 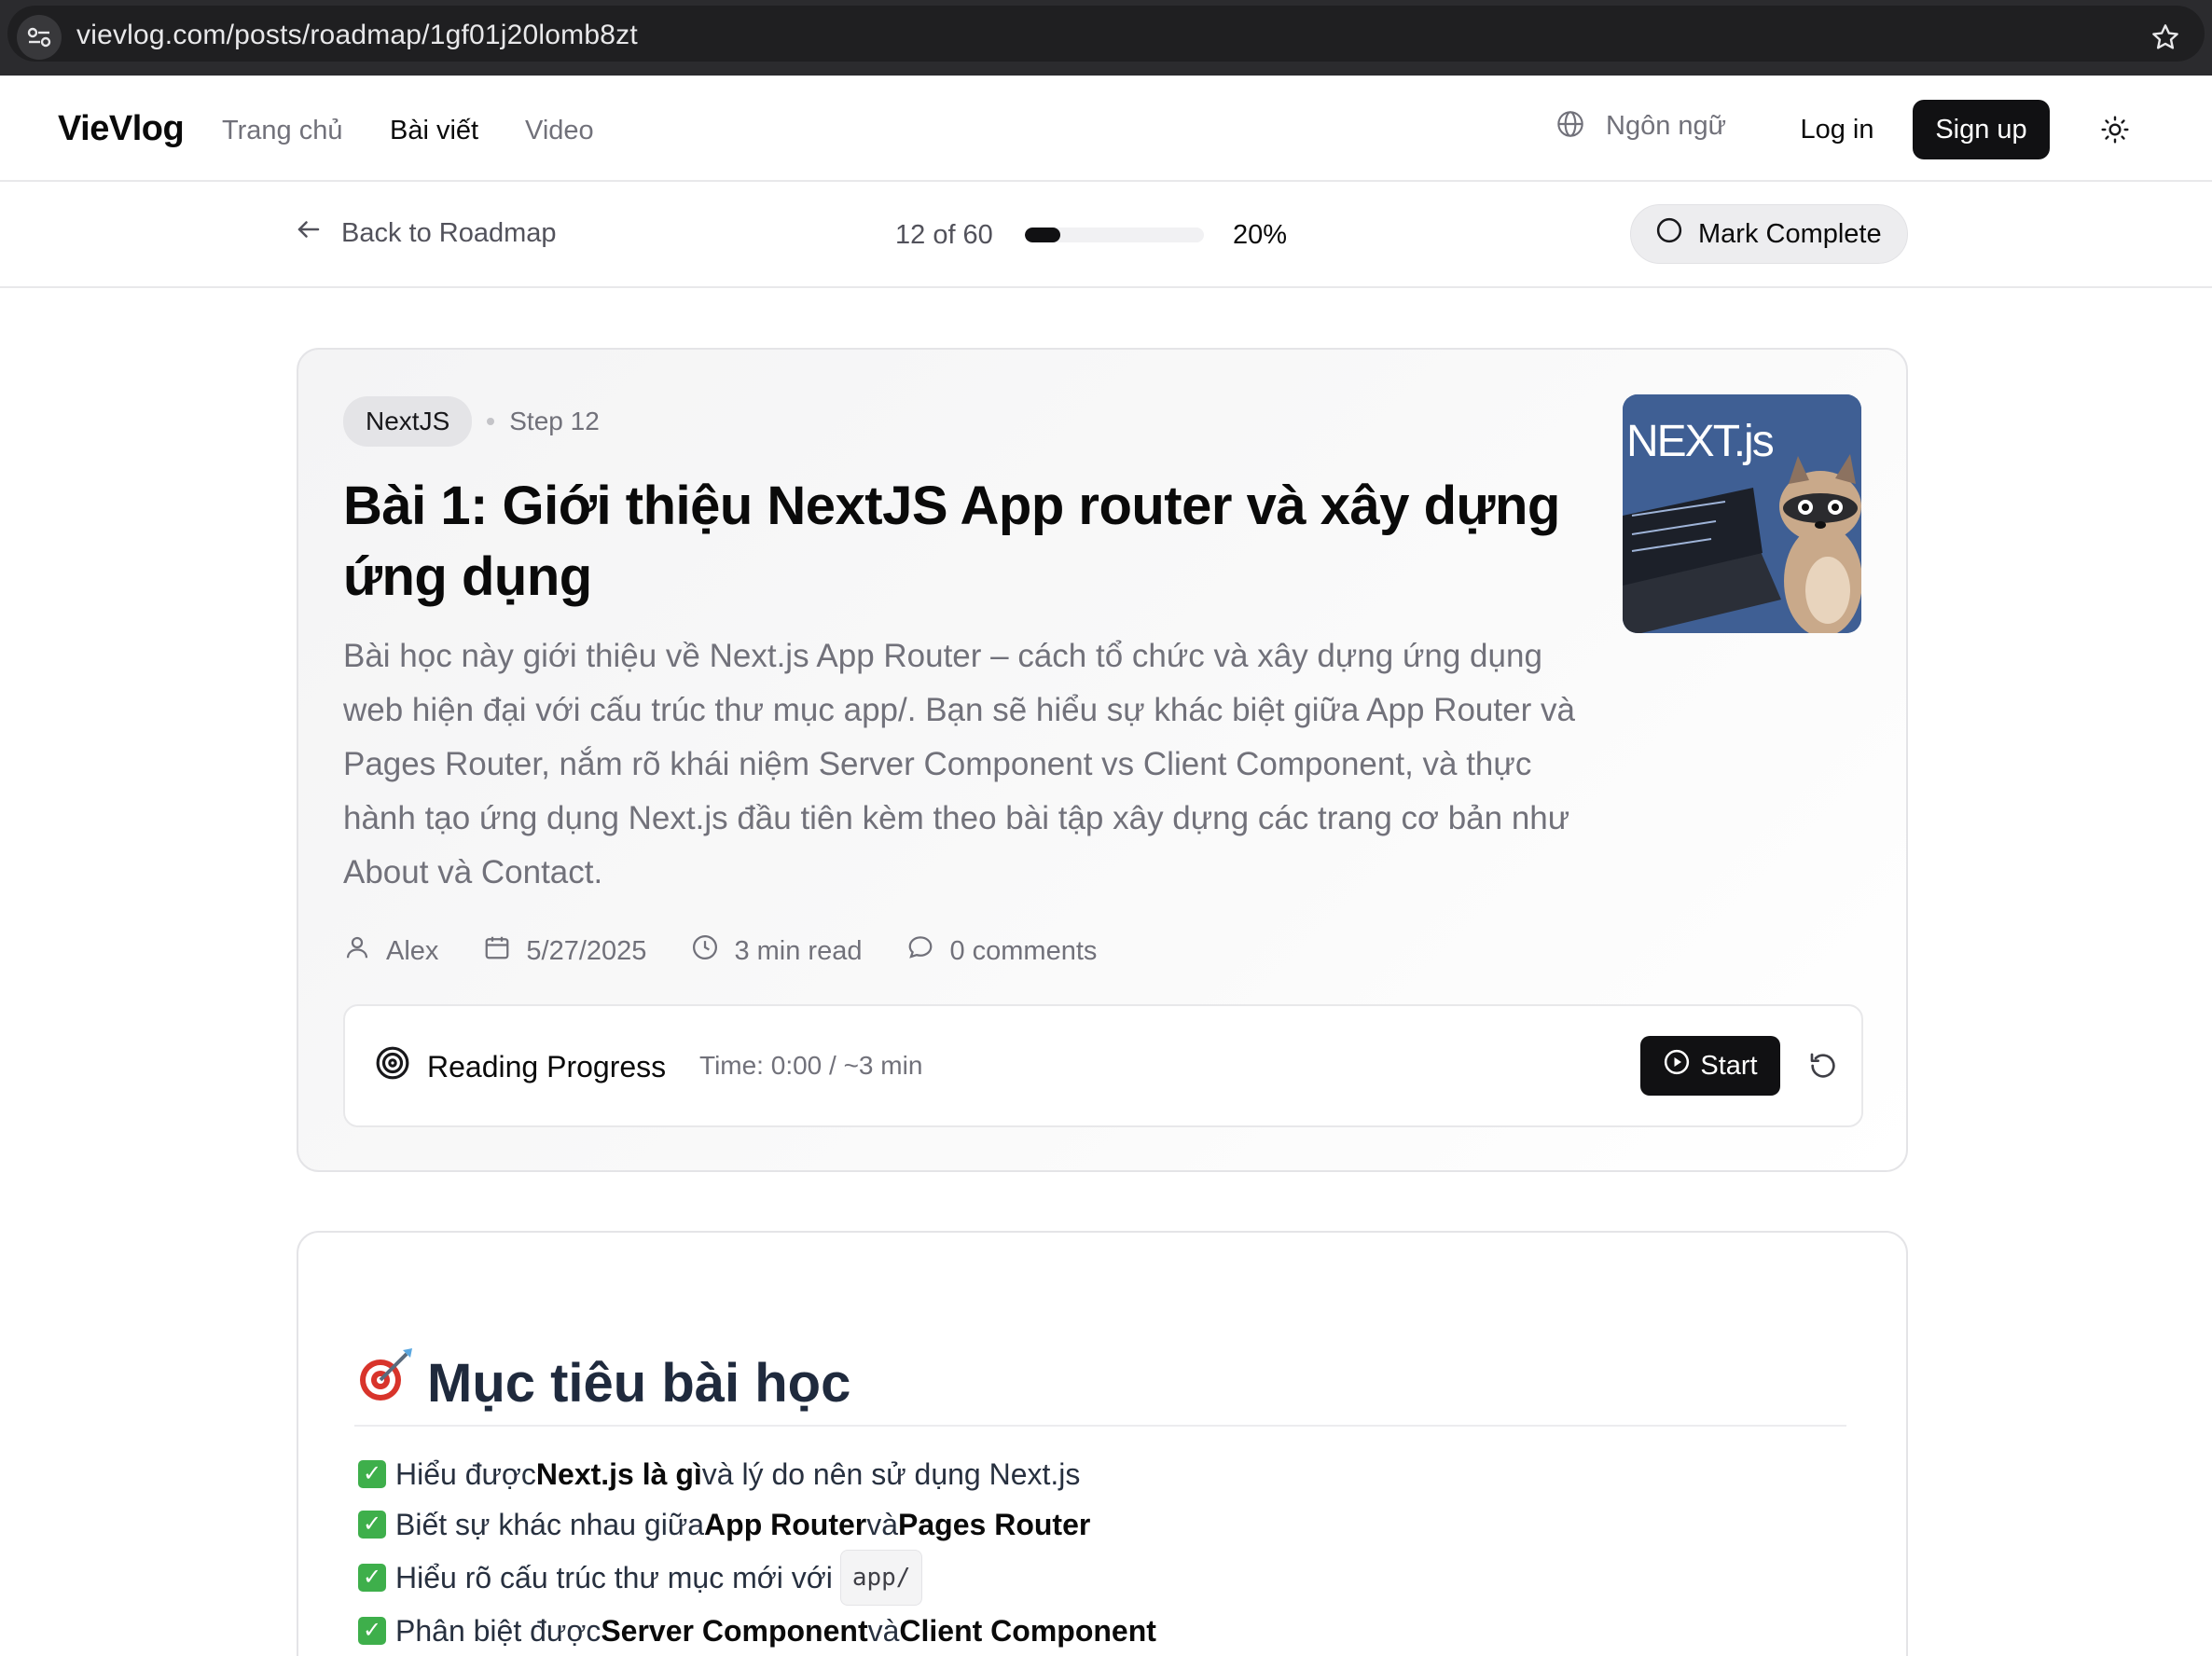 What do you see at coordinates (1700, 442) in the screenshot?
I see `thumbnail-logo-text: NEXT.js` at bounding box center [1700, 442].